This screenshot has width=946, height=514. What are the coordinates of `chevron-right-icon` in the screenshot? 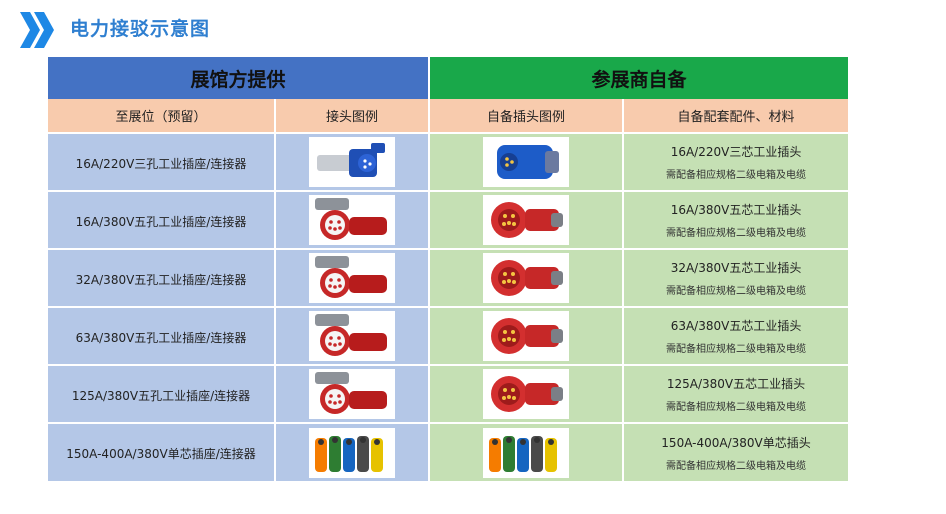 It's located at (37, 30).